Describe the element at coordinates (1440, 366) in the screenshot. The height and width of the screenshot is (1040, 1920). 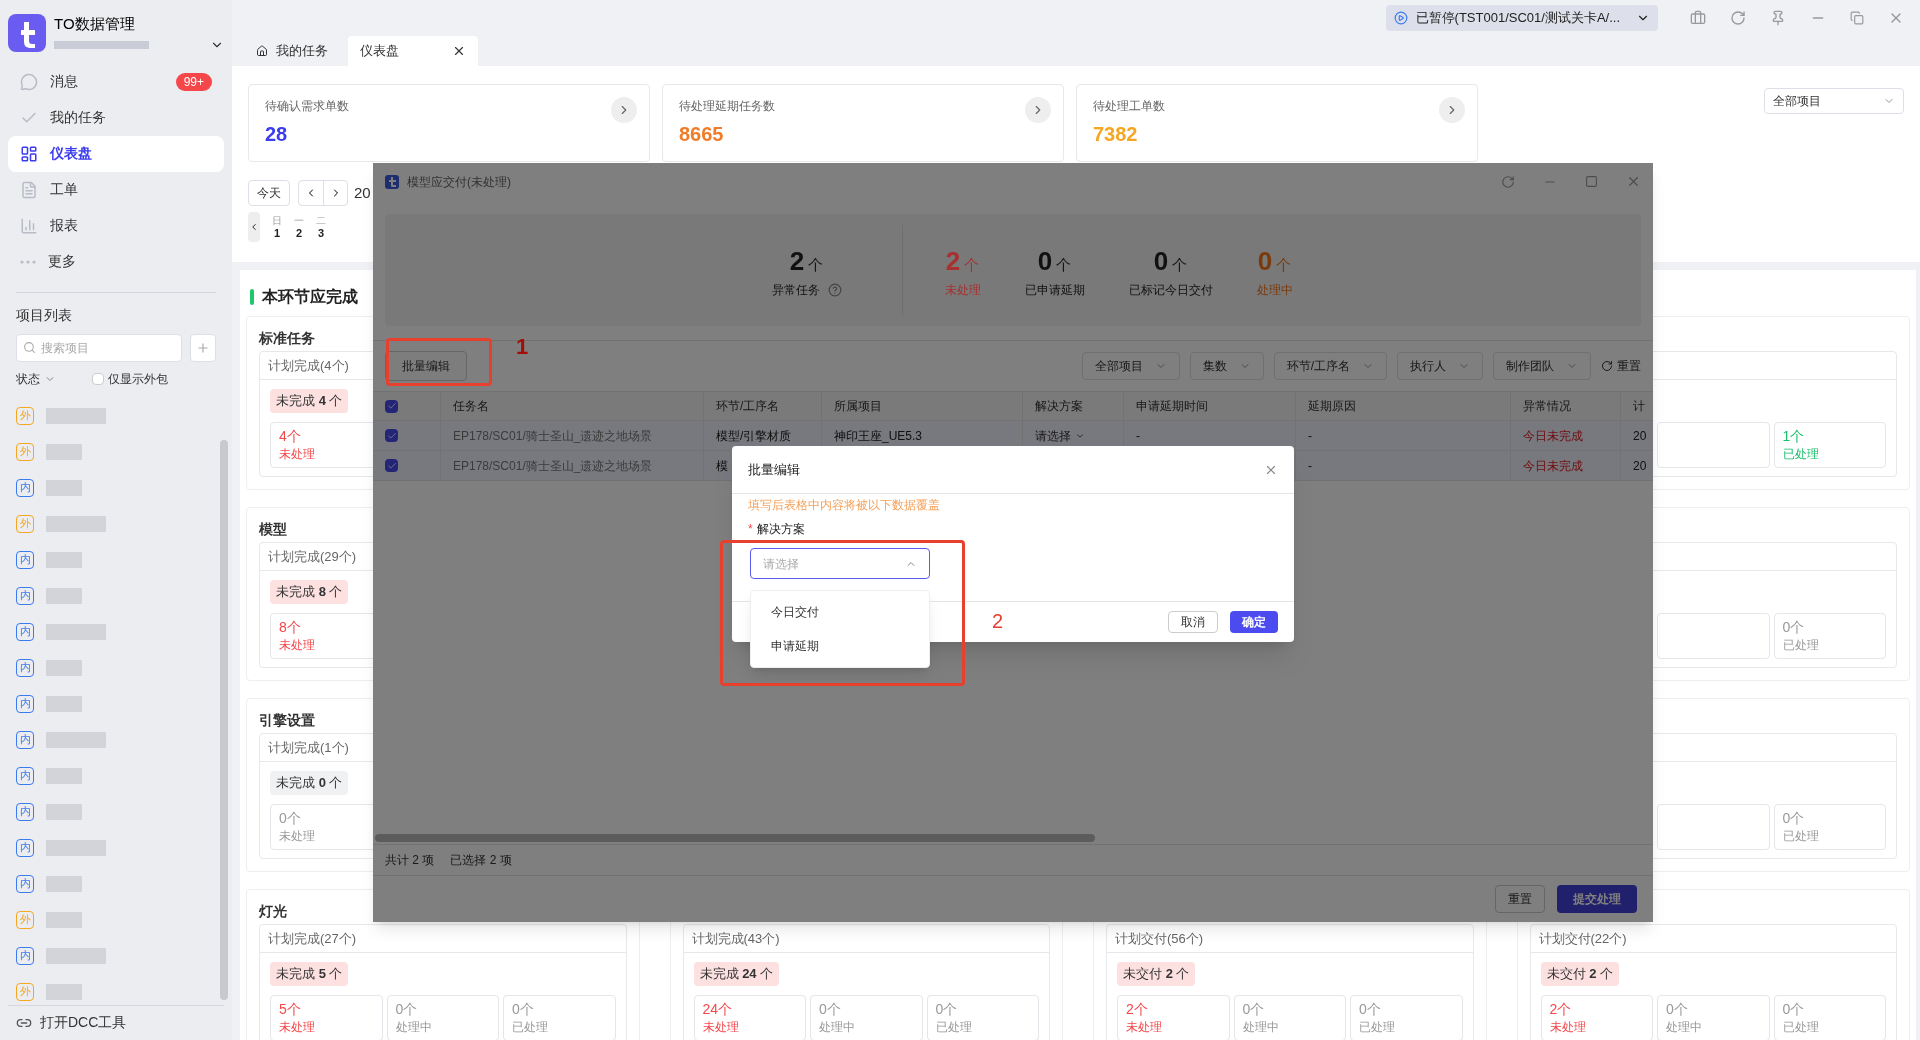
I see `filter-dropdown: 执行人` at that location.